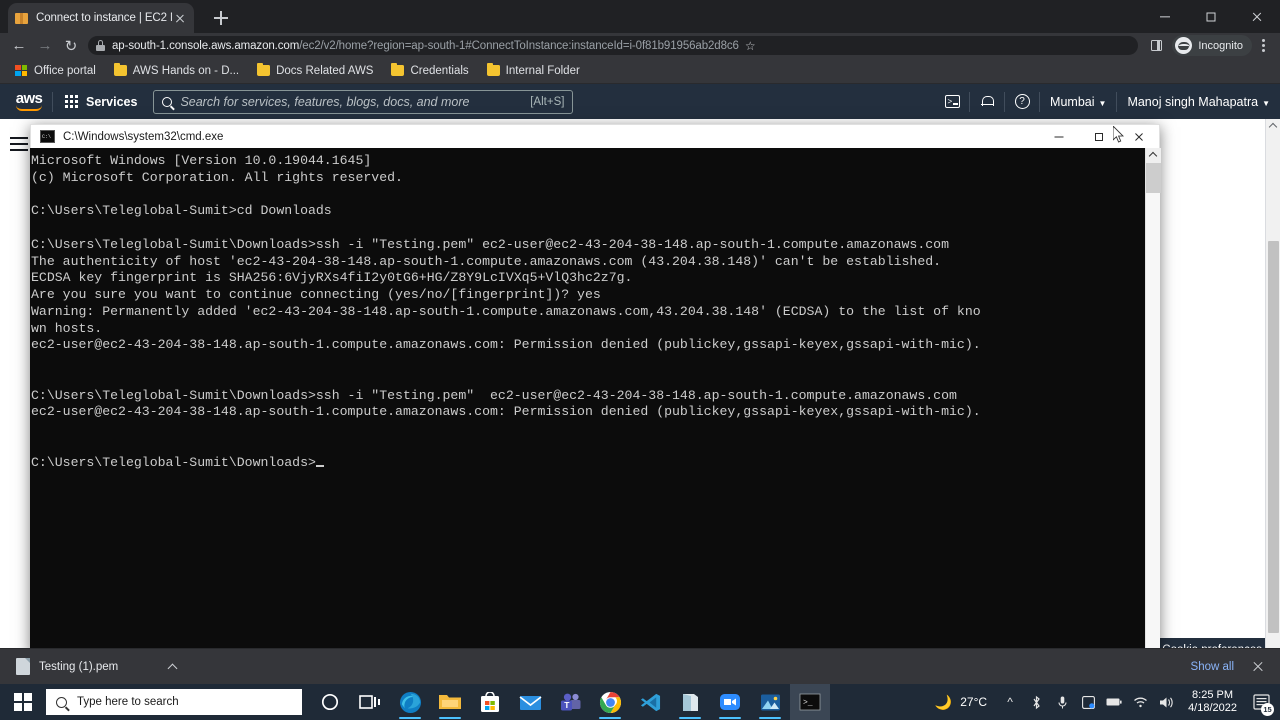 The width and height of the screenshot is (1280, 720). Describe the element at coordinates (67, 328) in the screenshot. I see `cmd-line: wn hosts.` at that location.